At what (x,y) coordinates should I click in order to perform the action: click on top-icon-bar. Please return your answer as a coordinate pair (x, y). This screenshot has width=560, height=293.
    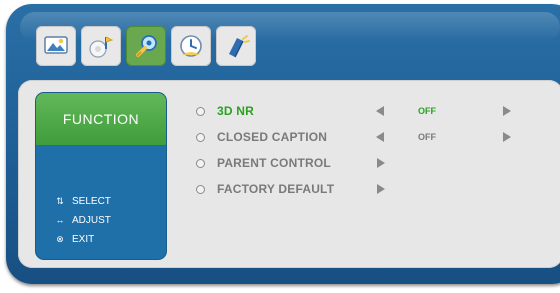
    Looking at the image, I should click on (146, 46).